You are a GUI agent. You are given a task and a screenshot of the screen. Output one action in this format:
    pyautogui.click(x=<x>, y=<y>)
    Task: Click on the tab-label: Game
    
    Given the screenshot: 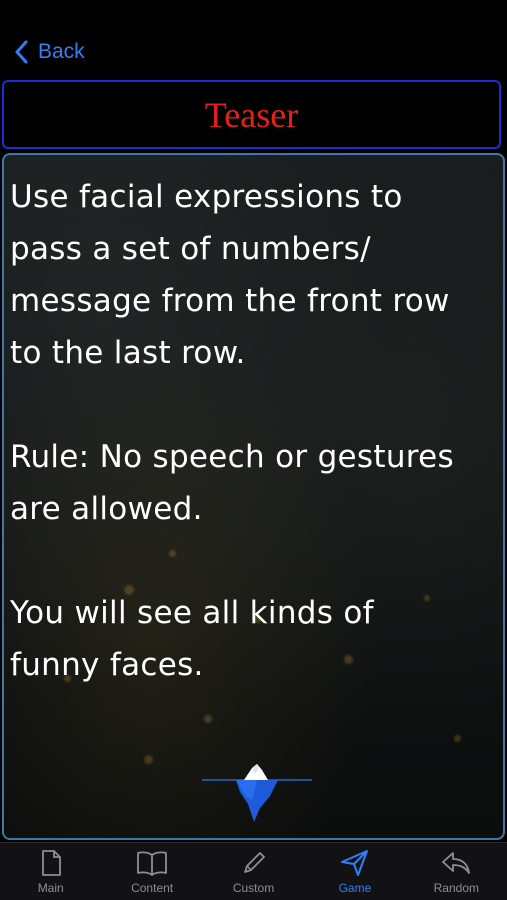 What is the action you would take?
    pyautogui.click(x=355, y=888)
    